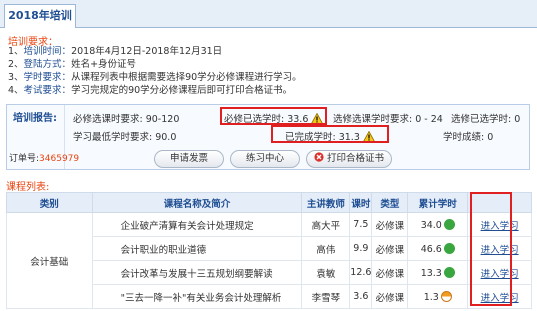 This screenshot has width=537, height=311. What do you see at coordinates (361, 224) in the screenshot?
I see `course-hours: 7.5` at bounding box center [361, 224].